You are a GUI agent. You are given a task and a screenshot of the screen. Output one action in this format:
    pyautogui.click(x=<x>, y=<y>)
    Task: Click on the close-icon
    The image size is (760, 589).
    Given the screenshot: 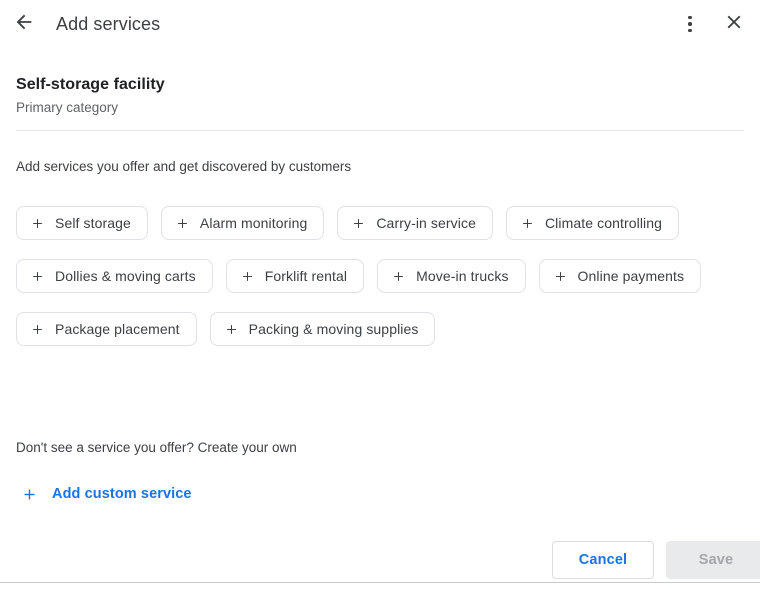 What is the action you would take?
    pyautogui.click(x=734, y=24)
    